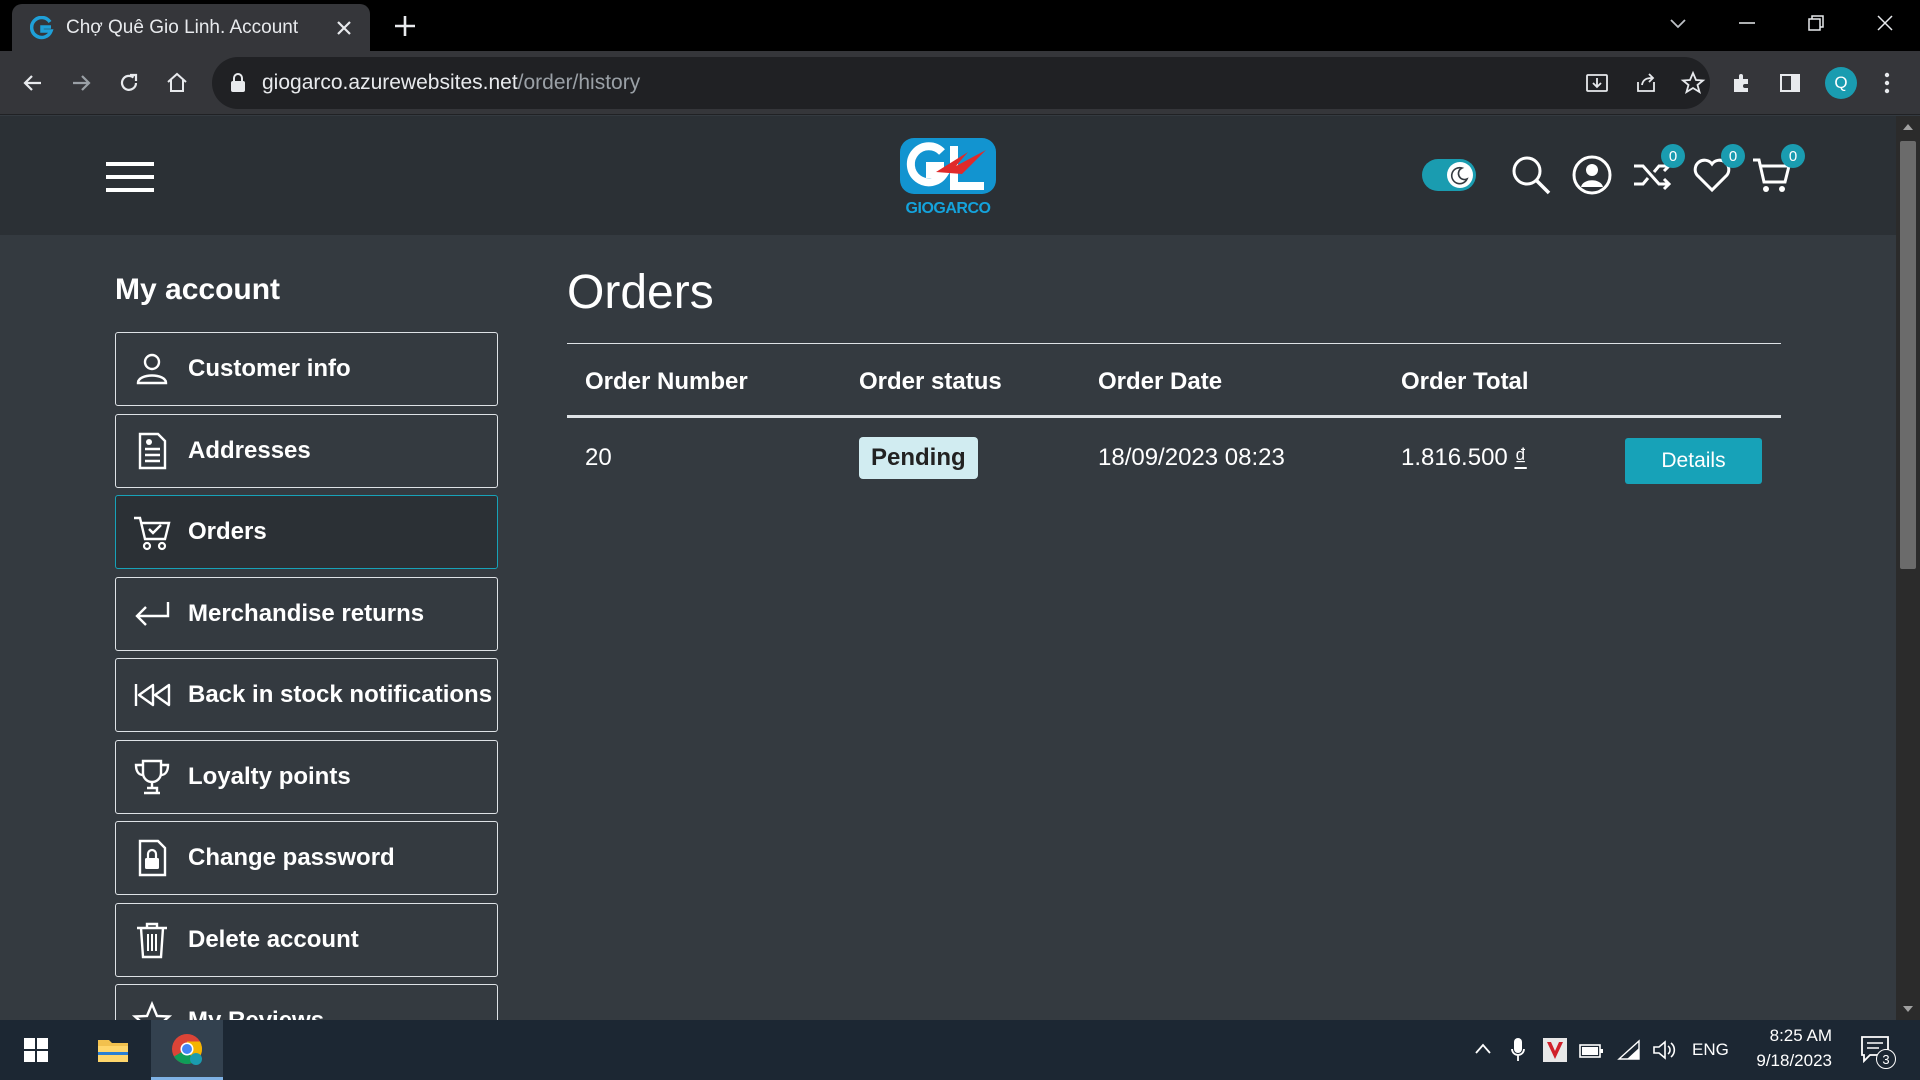 This screenshot has height=1080, width=1920. Describe the element at coordinates (1592, 175) in the screenshot. I see `account-icon` at that location.